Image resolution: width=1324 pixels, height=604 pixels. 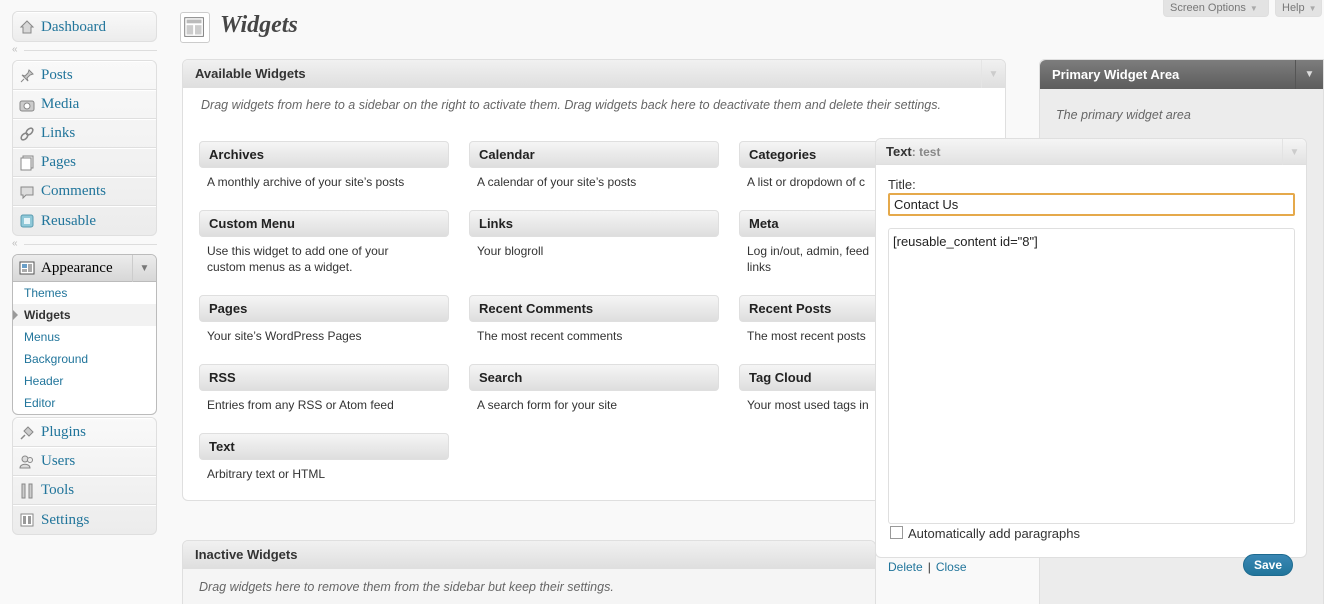 I want to click on widget-title: Archives, so click(x=236, y=154).